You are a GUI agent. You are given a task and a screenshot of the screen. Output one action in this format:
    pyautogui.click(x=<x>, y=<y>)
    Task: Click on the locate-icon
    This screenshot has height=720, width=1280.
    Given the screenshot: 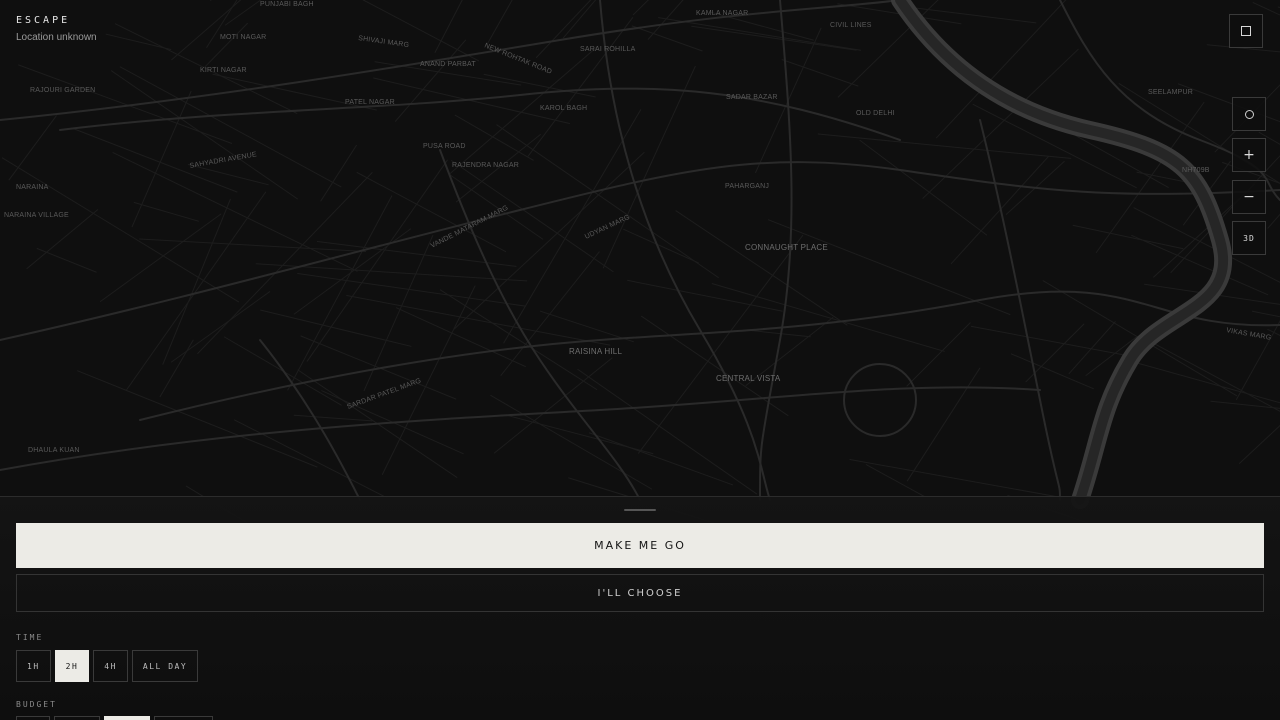 What is the action you would take?
    pyautogui.click(x=1249, y=114)
    